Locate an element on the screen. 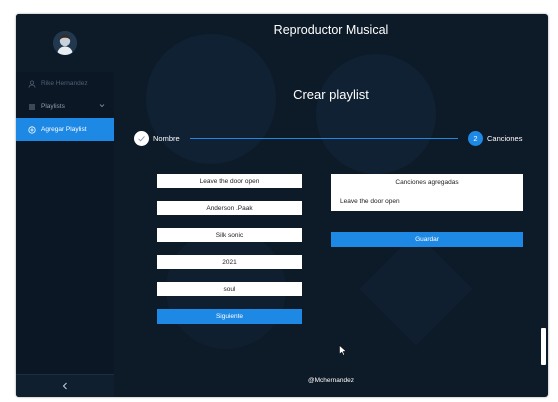  sidebar-header is located at coordinates (65, 43).